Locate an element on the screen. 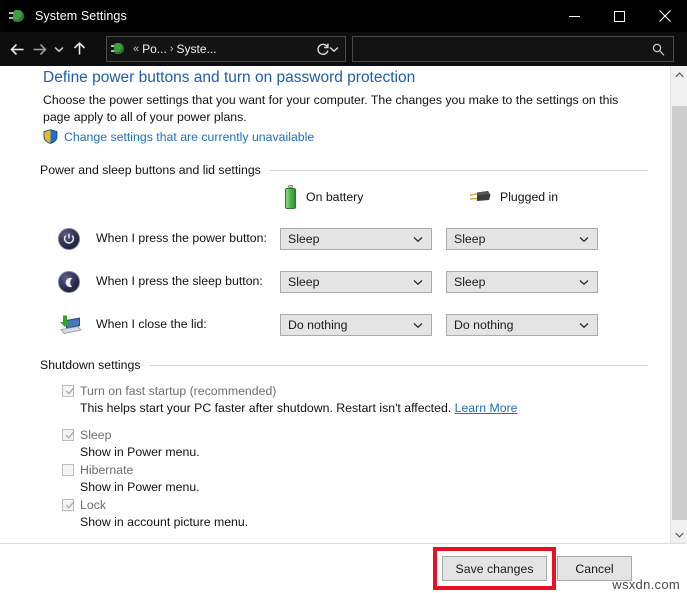 Image resolution: width=687 pixels, height=593 pixels. scroll-up-icon is located at coordinates (679, 74).